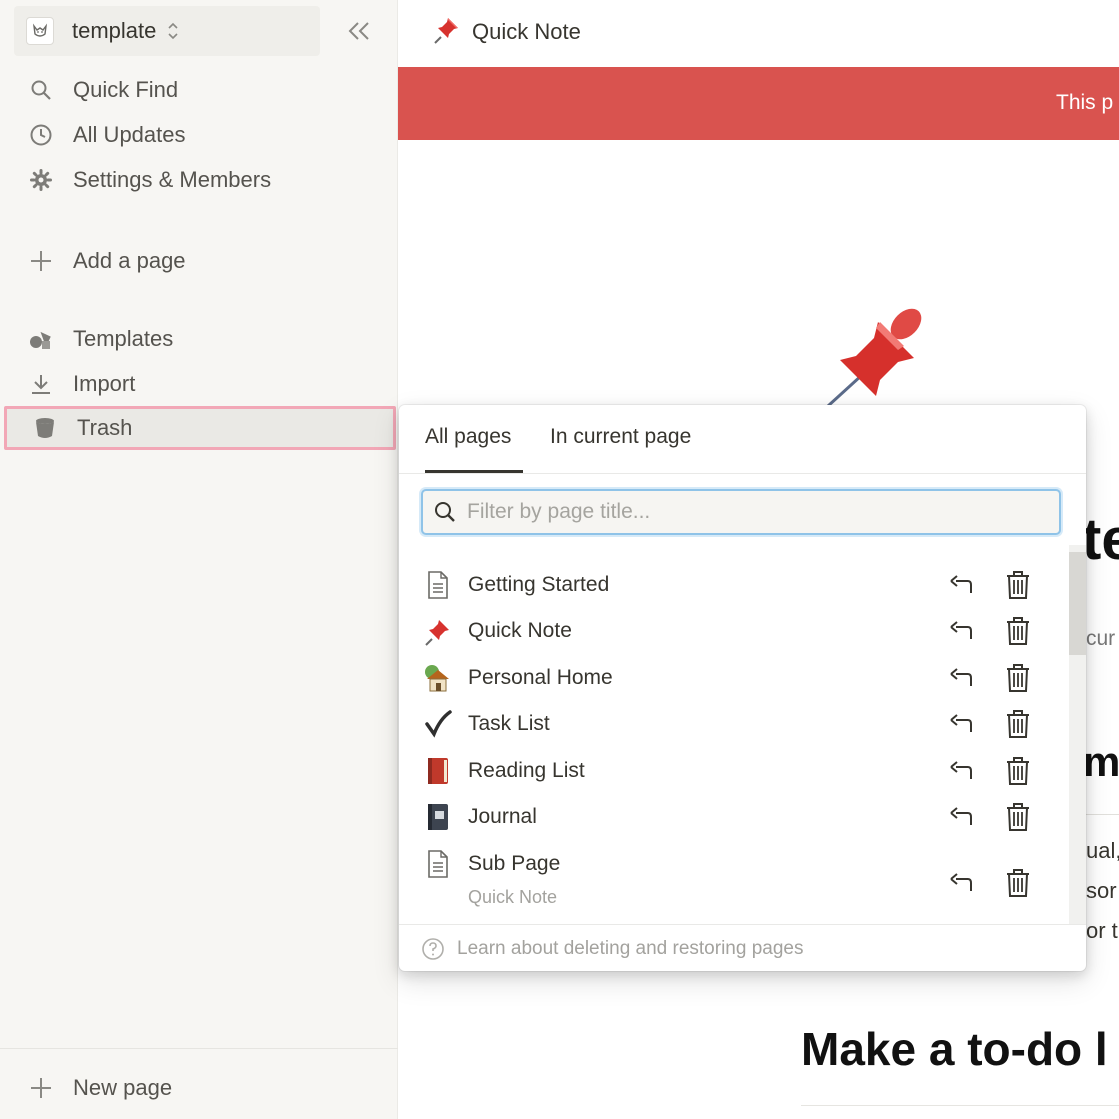  Describe the element at coordinates (1077, 603) in the screenshot. I see `scrollbar-thumb` at that location.